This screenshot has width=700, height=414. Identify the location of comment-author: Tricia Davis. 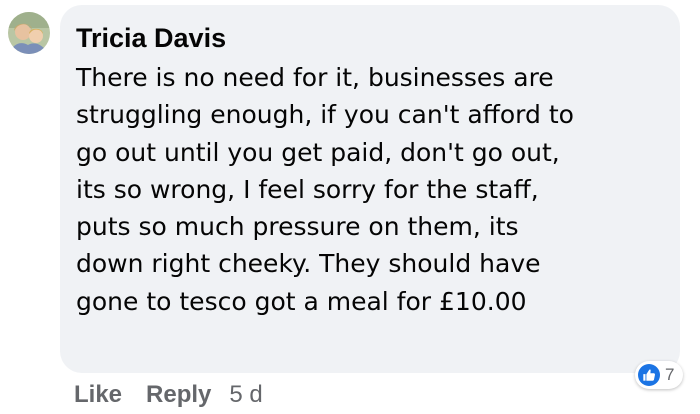
(371, 38).